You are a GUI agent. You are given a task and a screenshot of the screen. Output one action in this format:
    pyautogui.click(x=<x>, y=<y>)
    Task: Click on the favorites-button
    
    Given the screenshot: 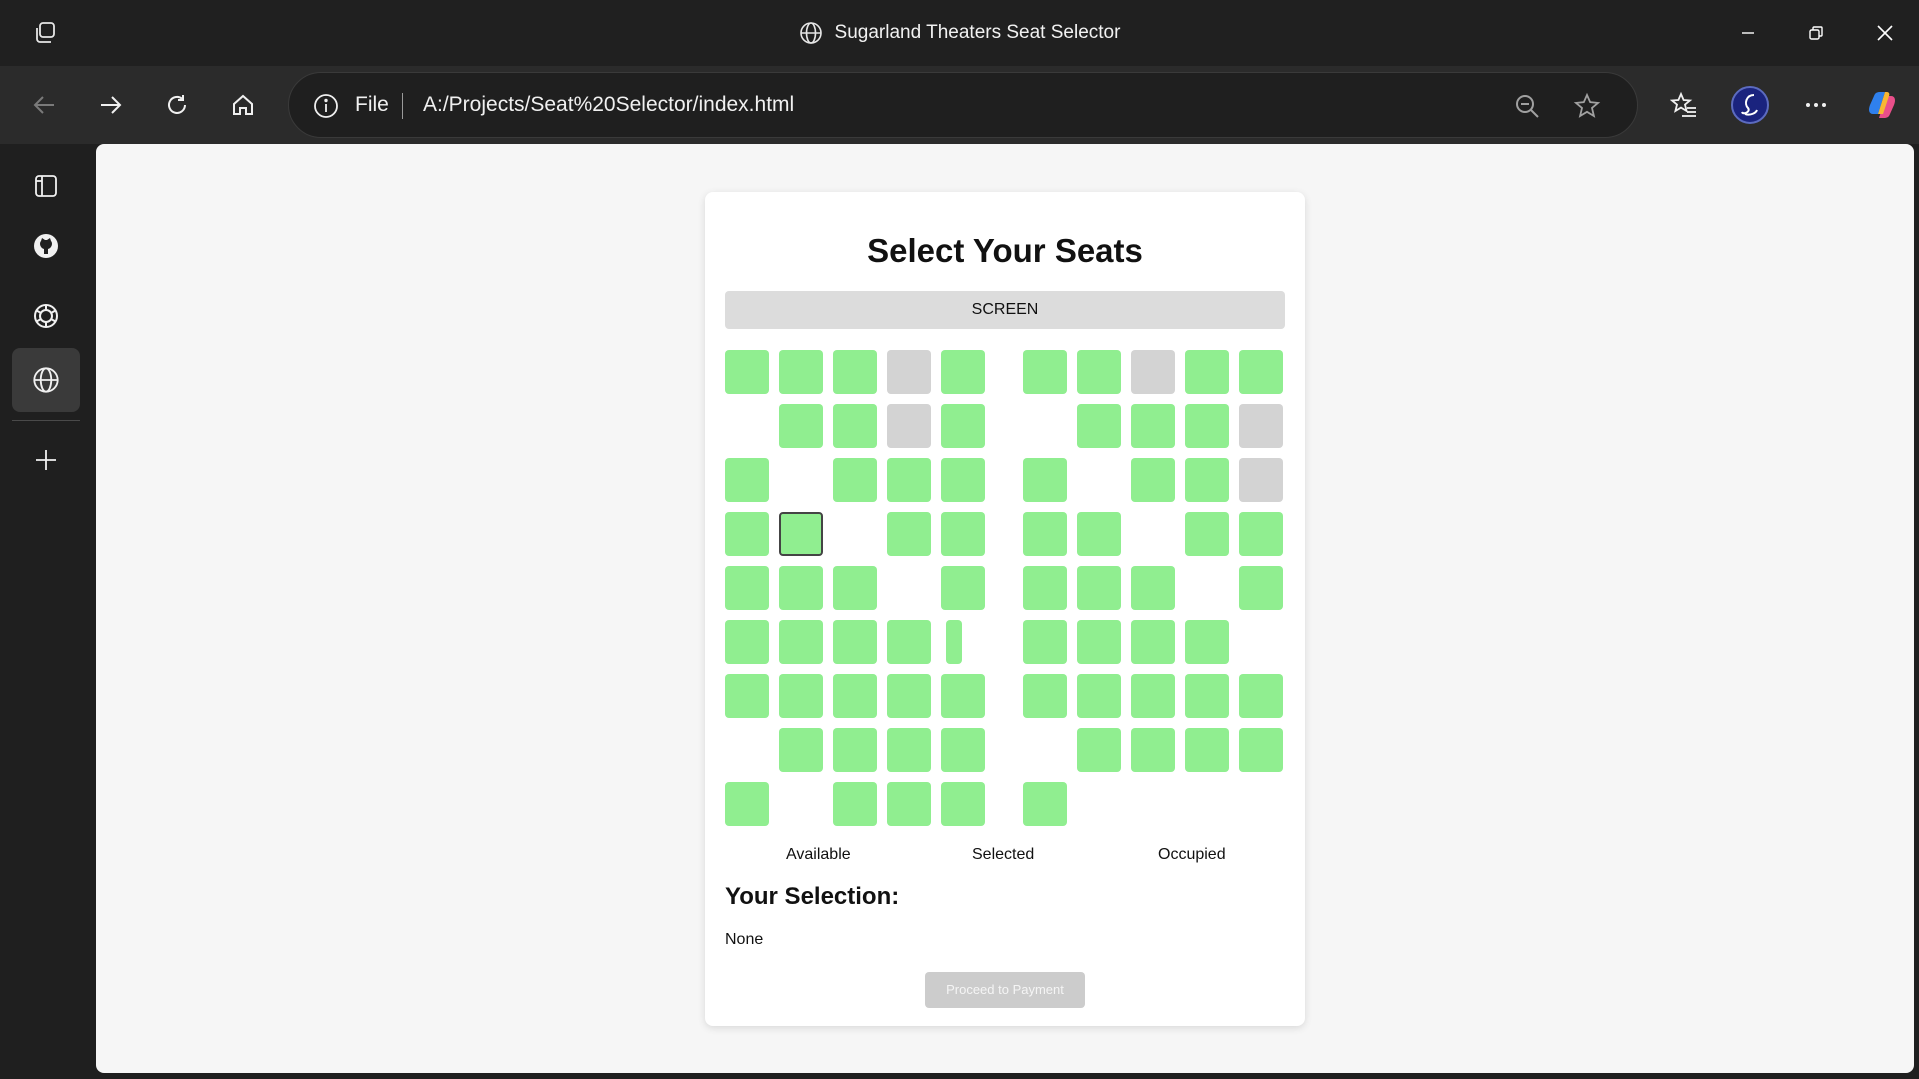 What is the action you would take?
    pyautogui.click(x=1684, y=105)
    